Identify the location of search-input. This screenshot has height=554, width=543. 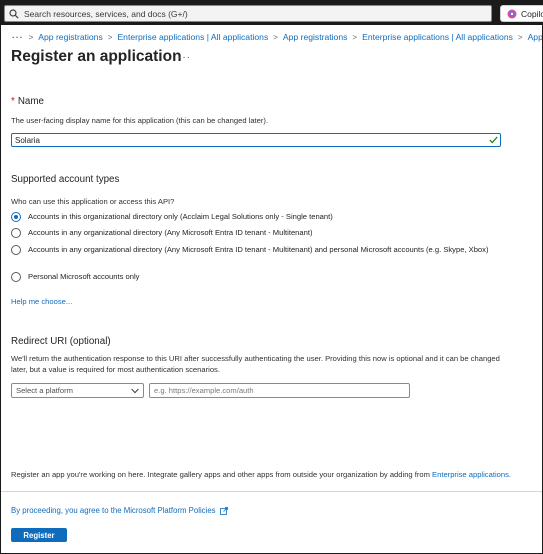
(254, 13).